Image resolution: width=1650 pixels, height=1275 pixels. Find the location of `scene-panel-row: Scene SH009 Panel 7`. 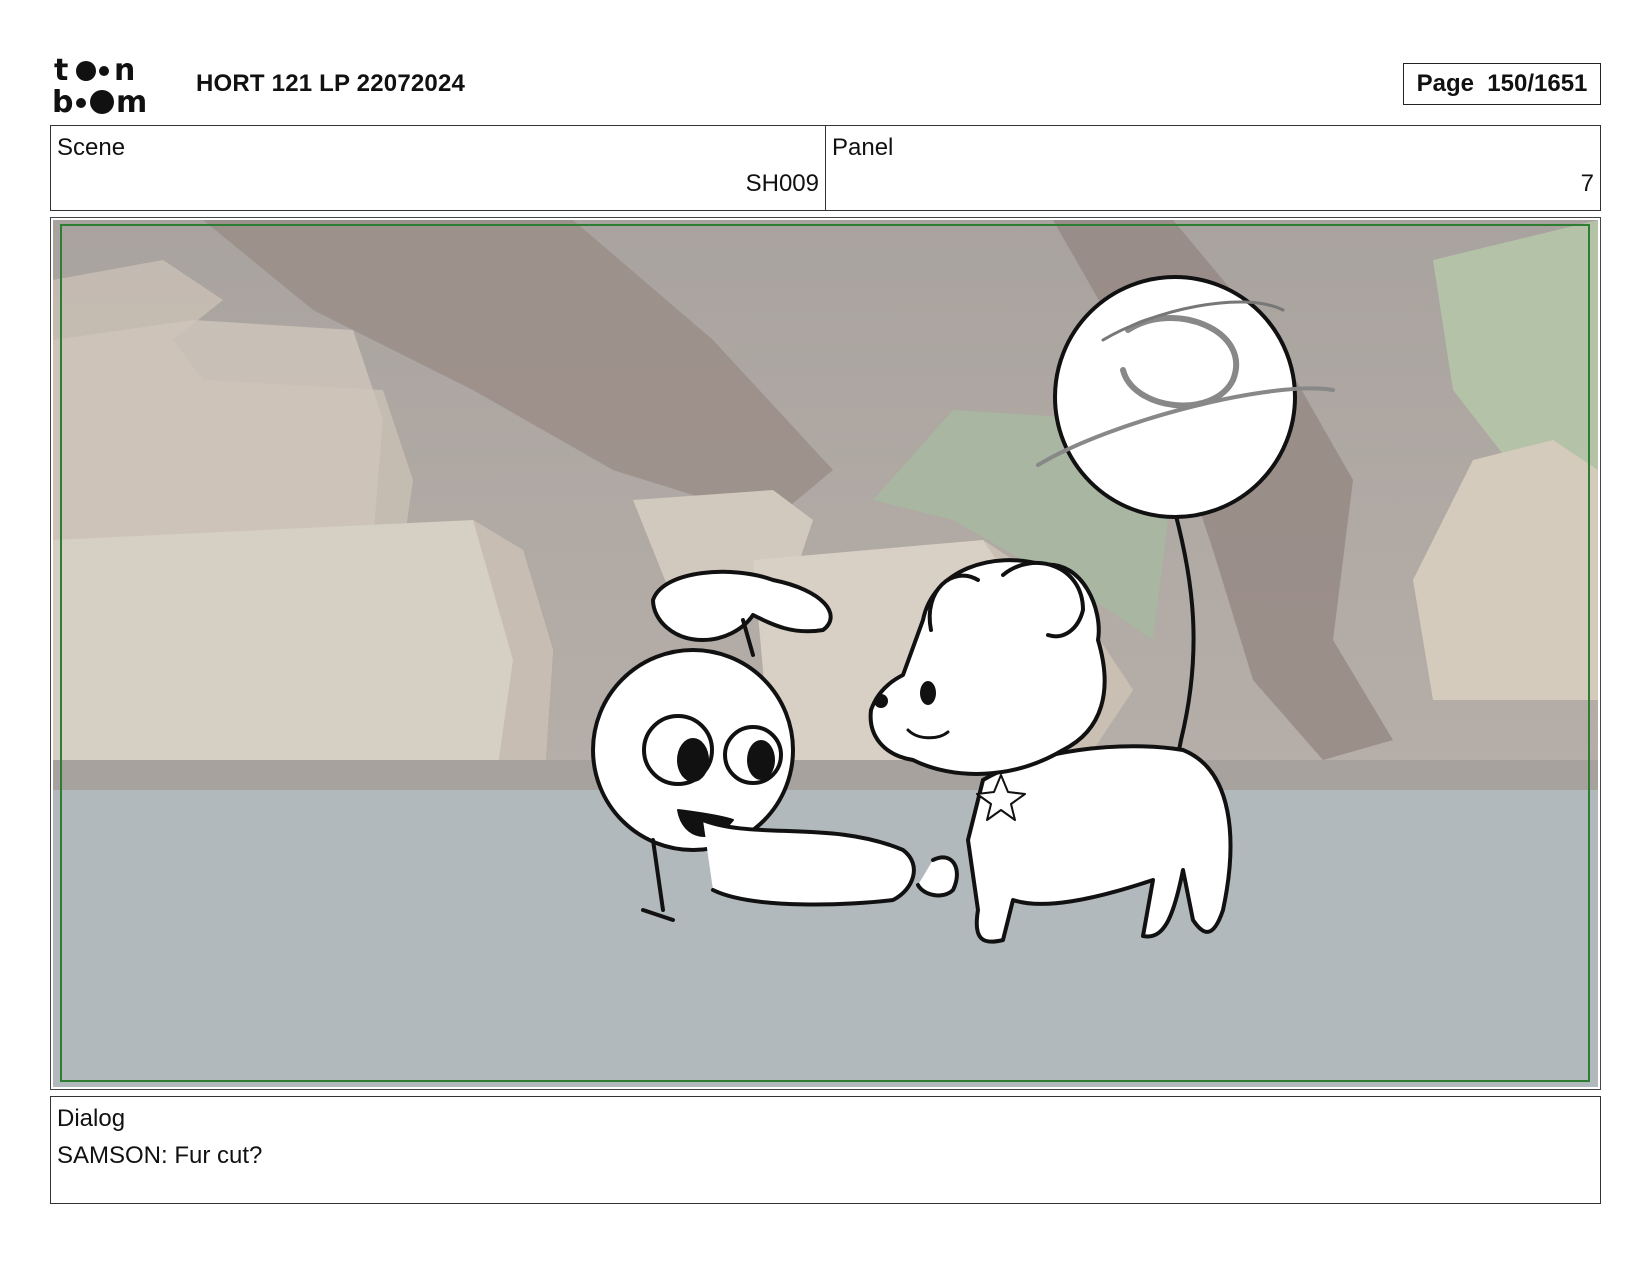

scene-panel-row: Scene SH009 Panel 7 is located at coordinates (825, 168).